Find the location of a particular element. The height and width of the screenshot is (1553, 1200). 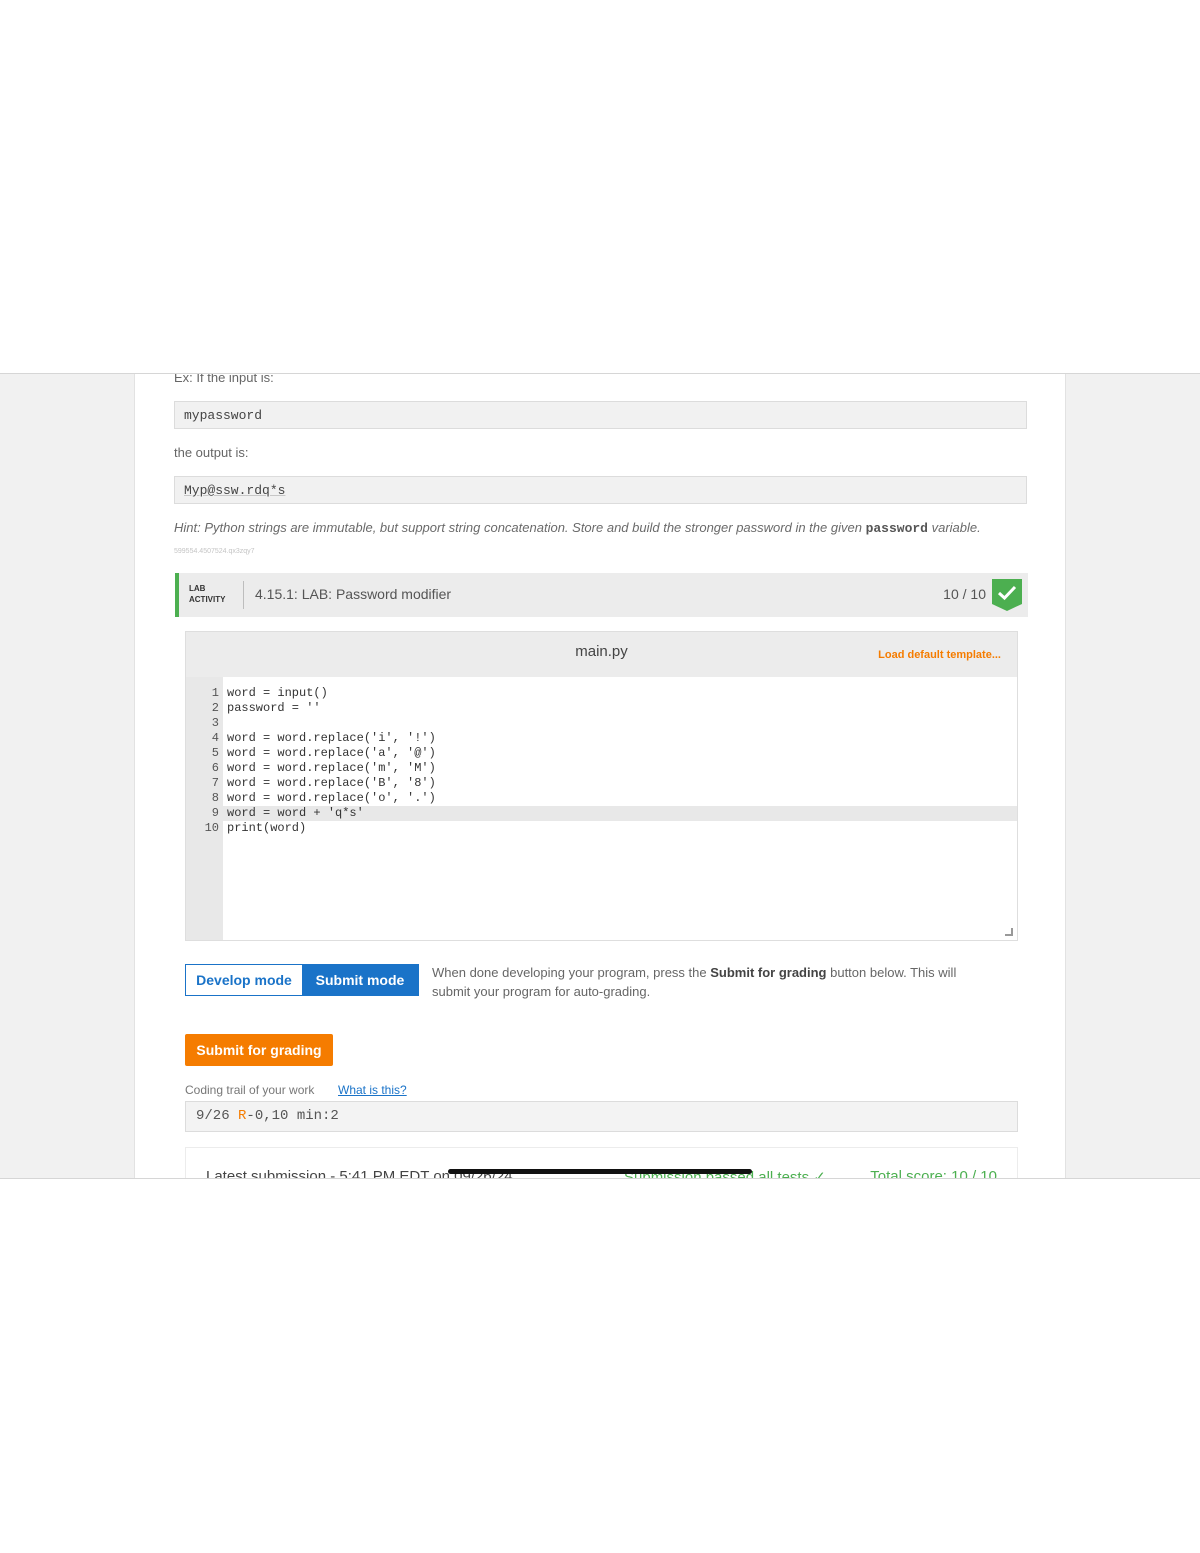

develop-mode-button: Develop mode is located at coordinates (244, 980).